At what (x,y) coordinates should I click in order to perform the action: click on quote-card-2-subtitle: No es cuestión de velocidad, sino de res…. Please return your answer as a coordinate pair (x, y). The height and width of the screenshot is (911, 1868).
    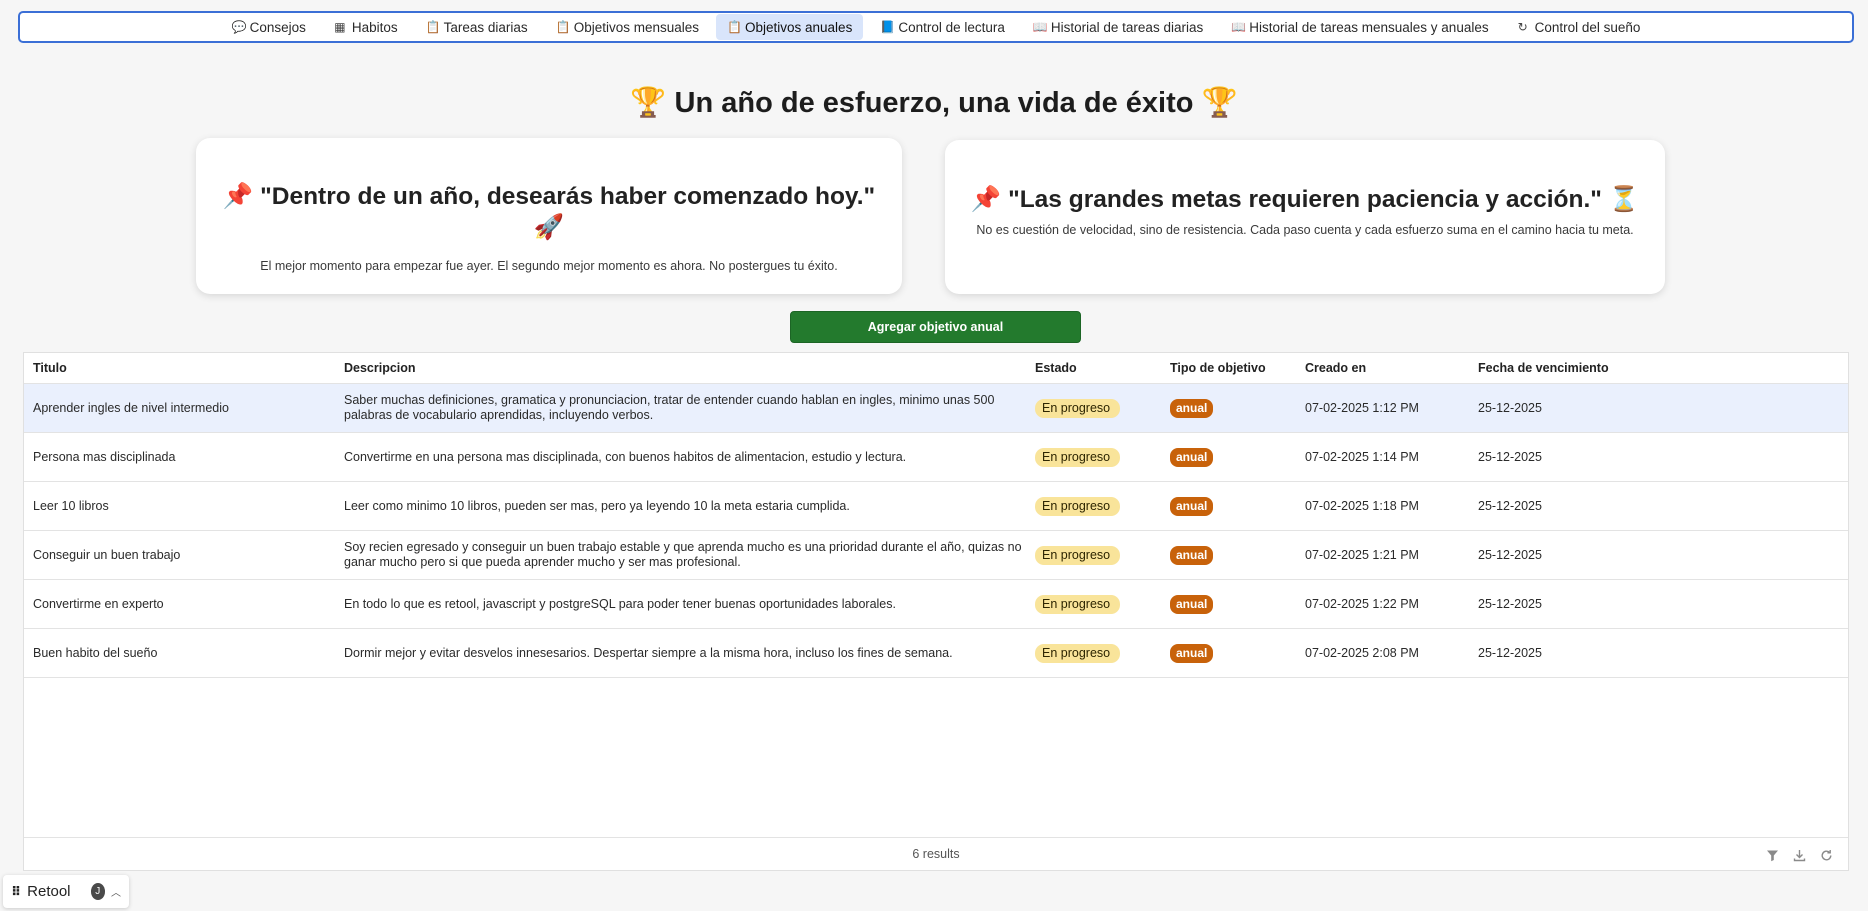
    Looking at the image, I should click on (1305, 230).